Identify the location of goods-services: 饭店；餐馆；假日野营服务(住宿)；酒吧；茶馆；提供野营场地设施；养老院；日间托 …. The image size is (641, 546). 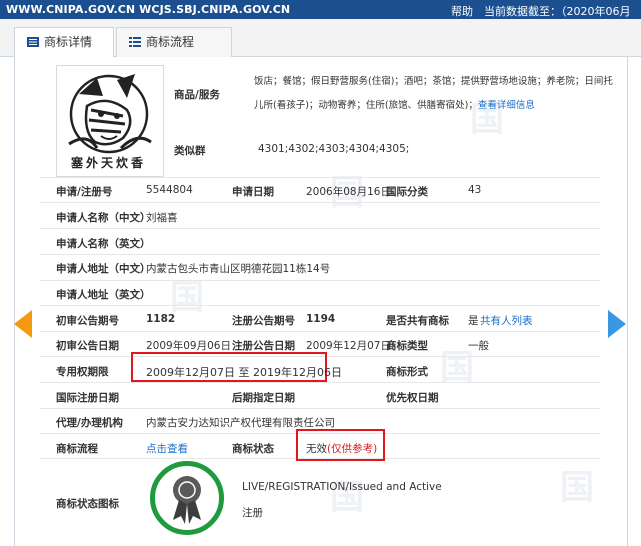
(444, 94).